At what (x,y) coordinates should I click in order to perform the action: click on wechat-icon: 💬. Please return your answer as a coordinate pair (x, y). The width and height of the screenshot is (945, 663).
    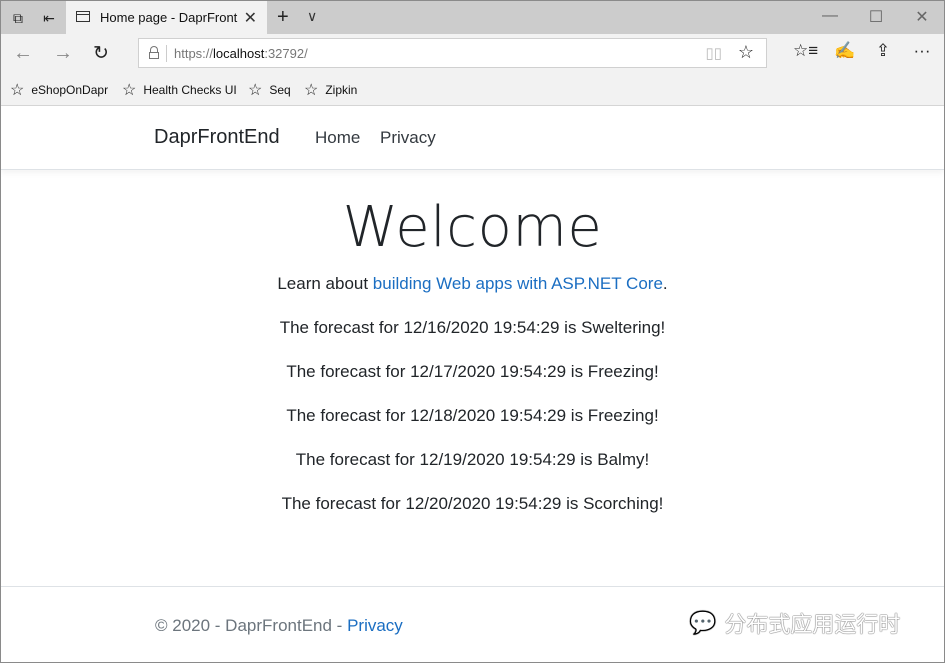
    Looking at the image, I should click on (703, 622).